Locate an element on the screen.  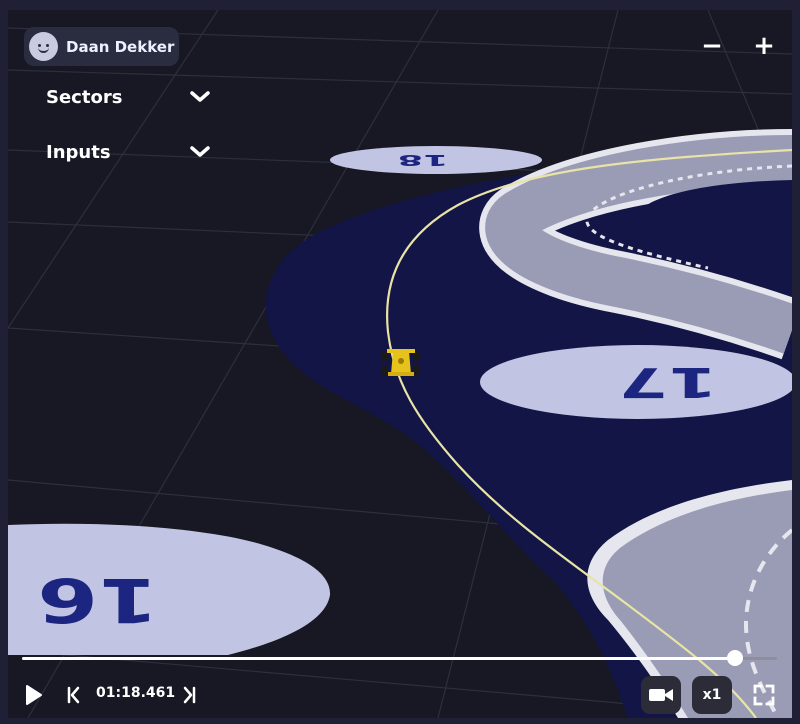
corner-label-17: 17 is located at coordinates (667, 382).